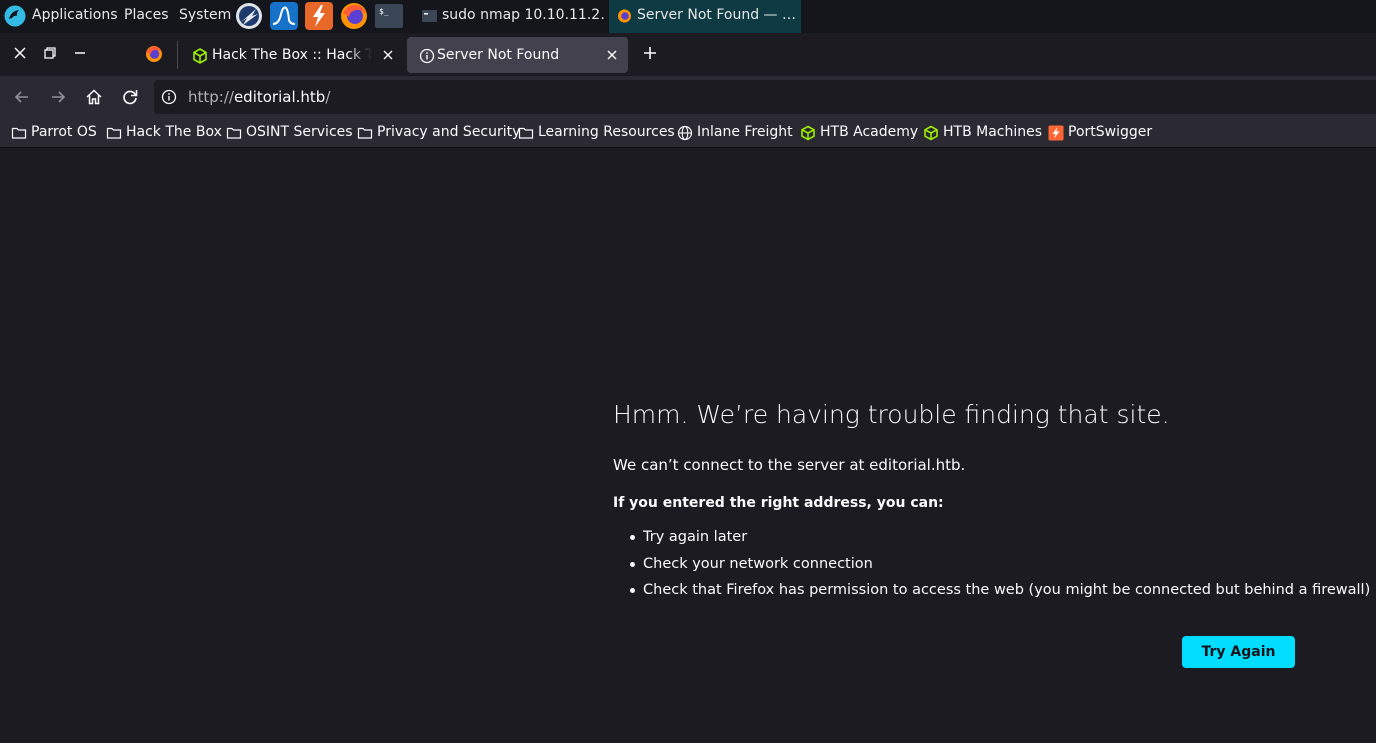 This screenshot has height=743, width=1376. What do you see at coordinates (284, 16) in the screenshot?
I see `wireshark-icon` at bounding box center [284, 16].